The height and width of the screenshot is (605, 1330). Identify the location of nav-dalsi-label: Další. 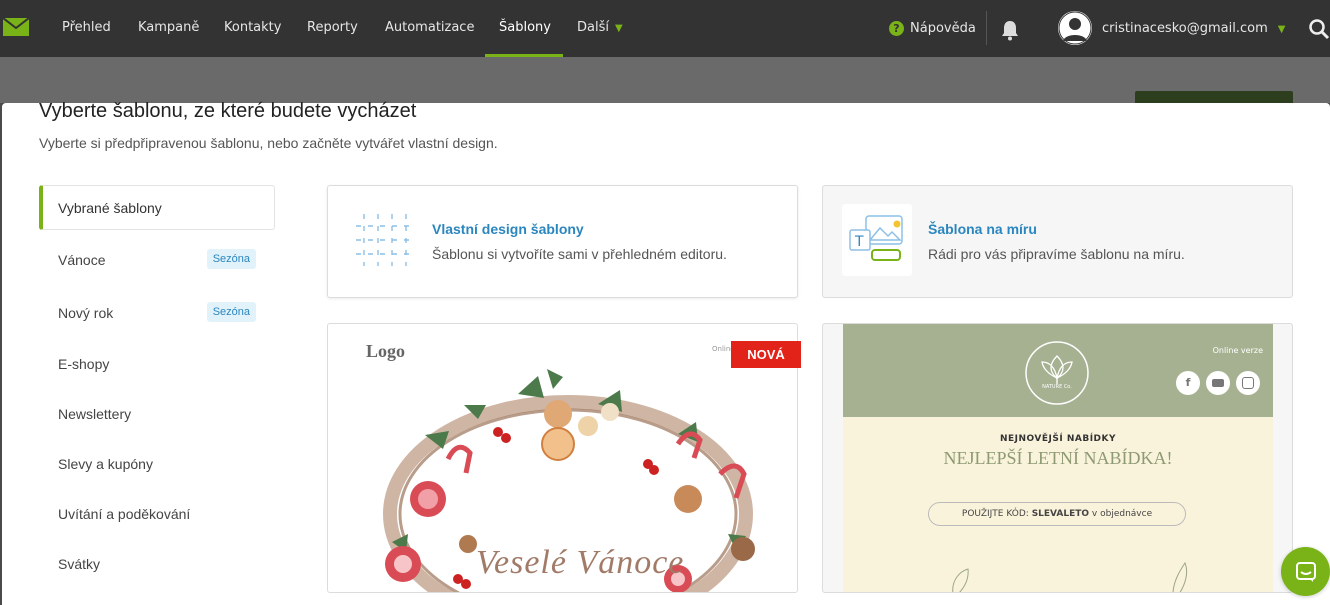
(593, 27).